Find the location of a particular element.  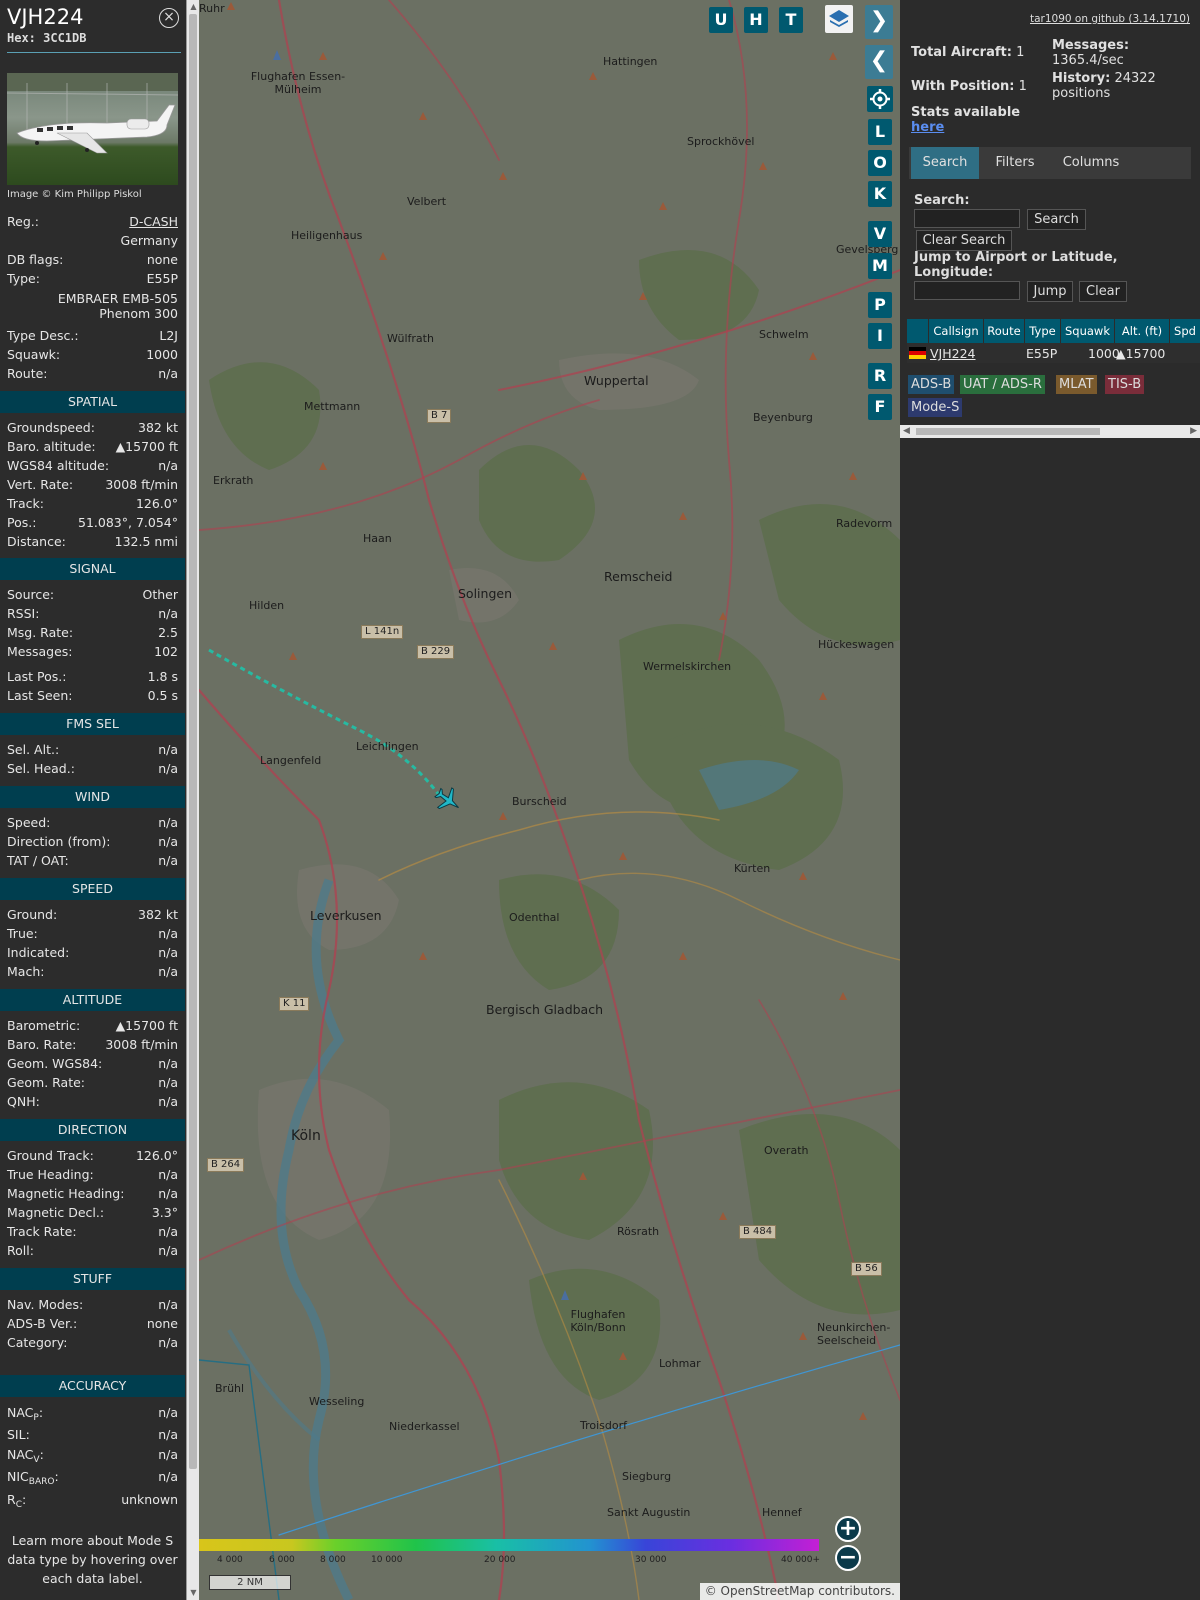

map-button-o: O is located at coordinates (880, 163).